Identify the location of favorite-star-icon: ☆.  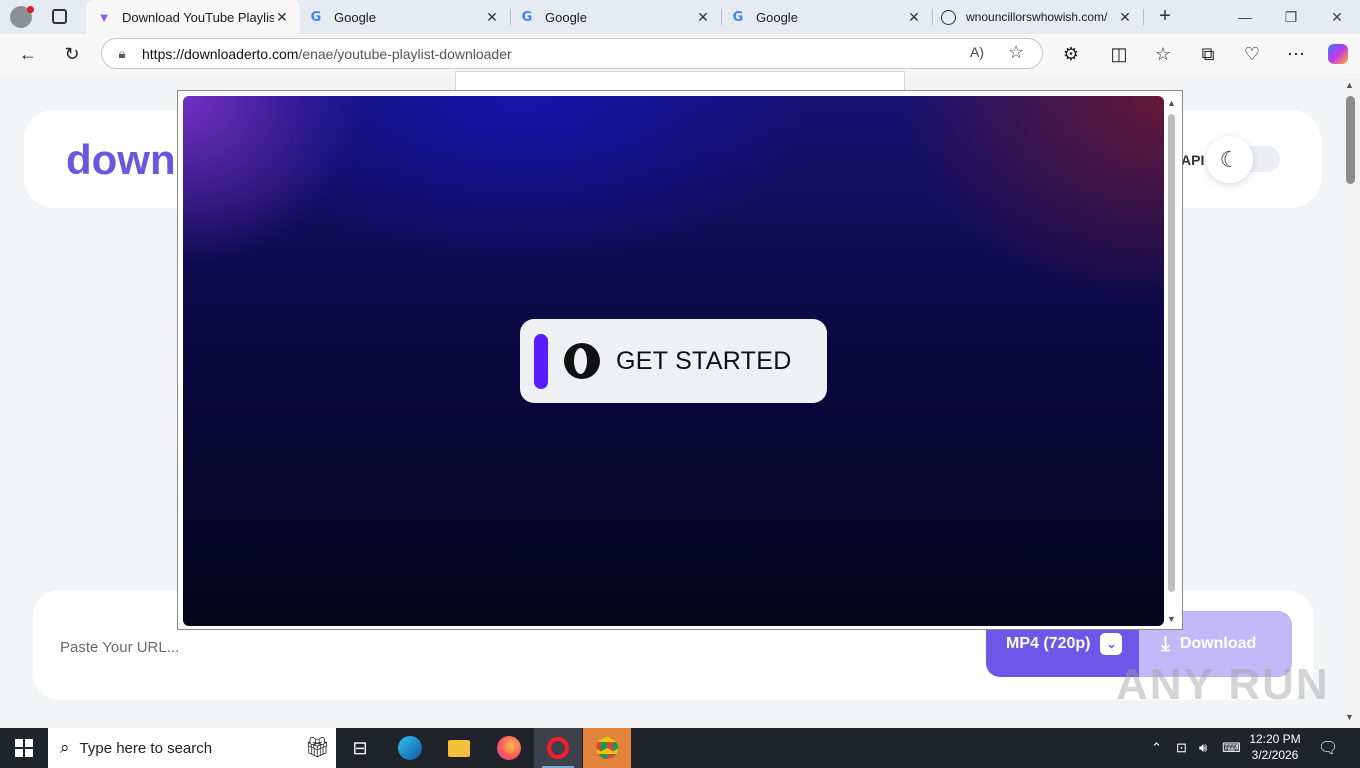
(1016, 52).